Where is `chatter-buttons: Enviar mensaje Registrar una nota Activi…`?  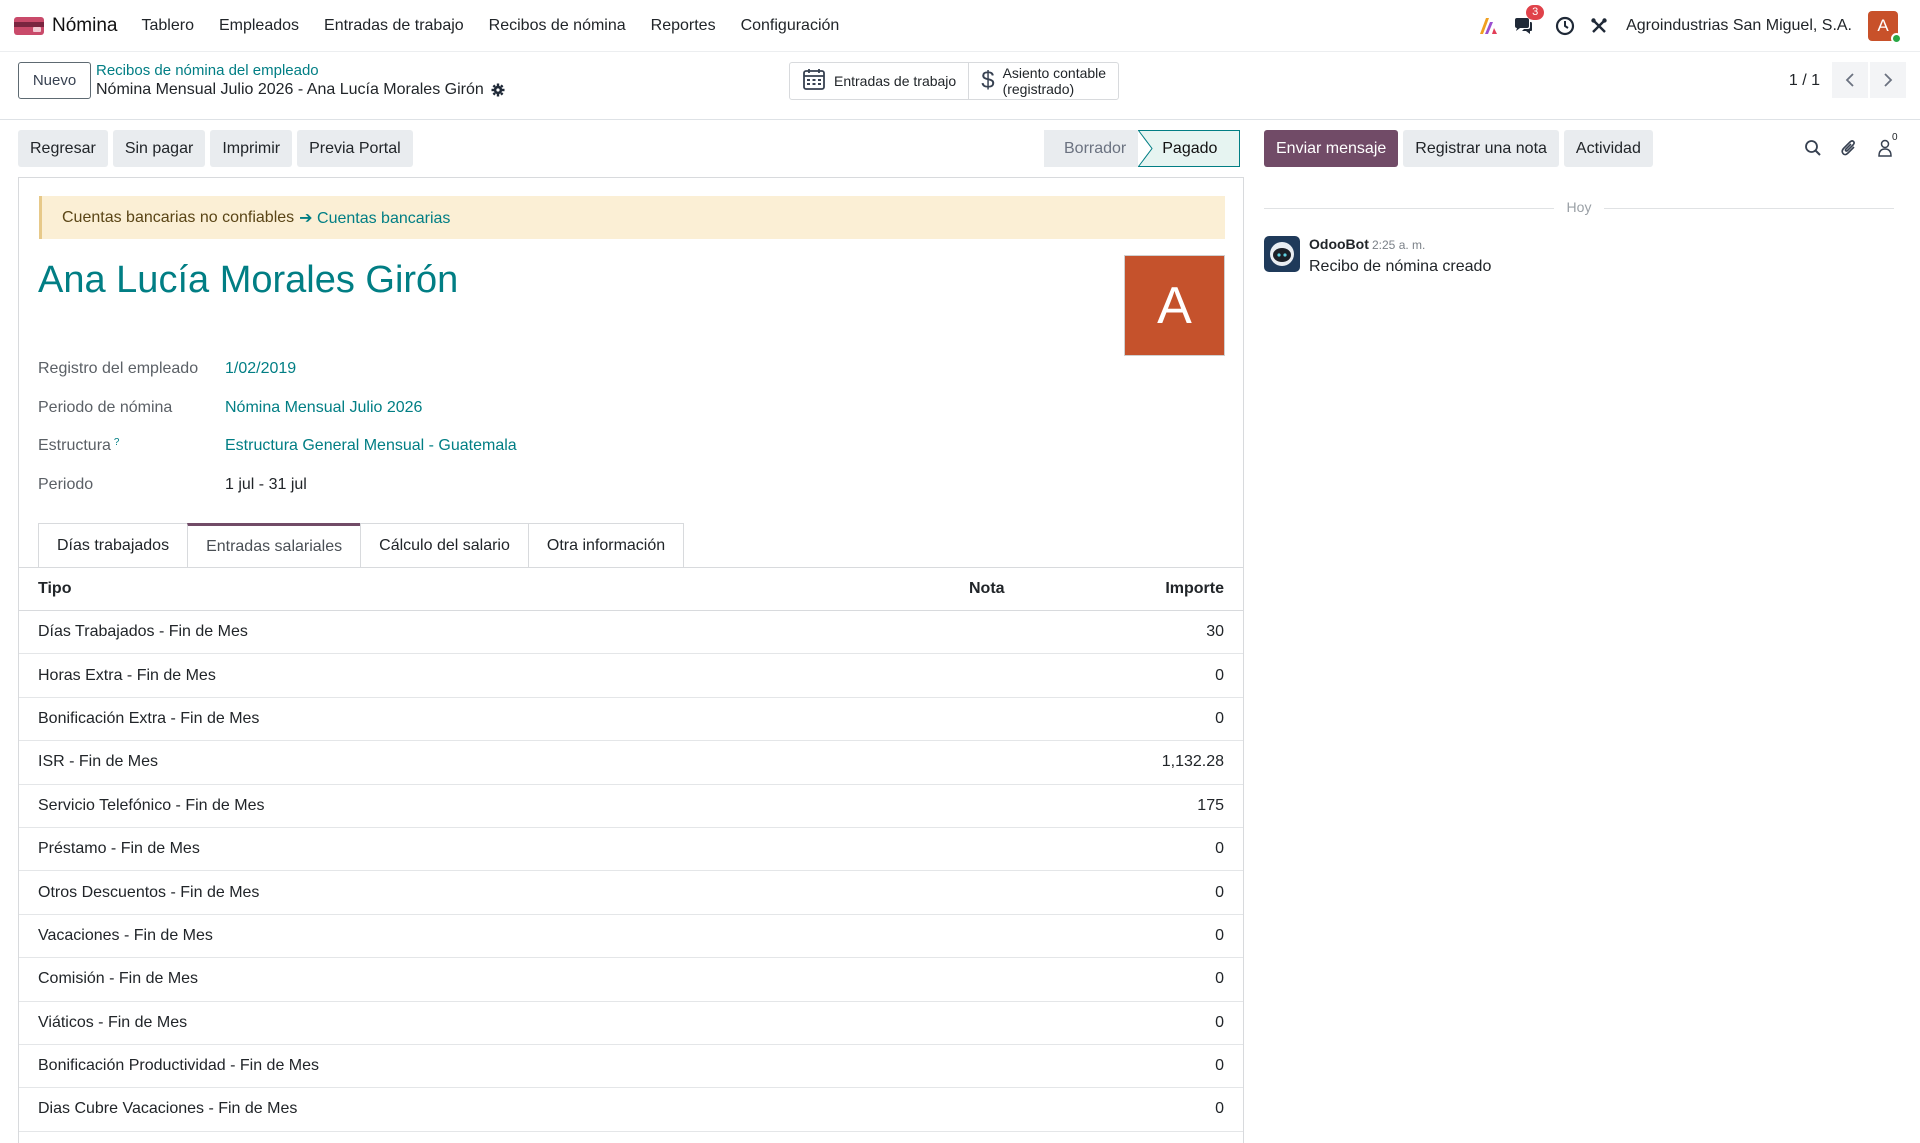
chatter-buttons: Enviar mensaje Registrar una nota Activi… is located at coordinates (1461, 148).